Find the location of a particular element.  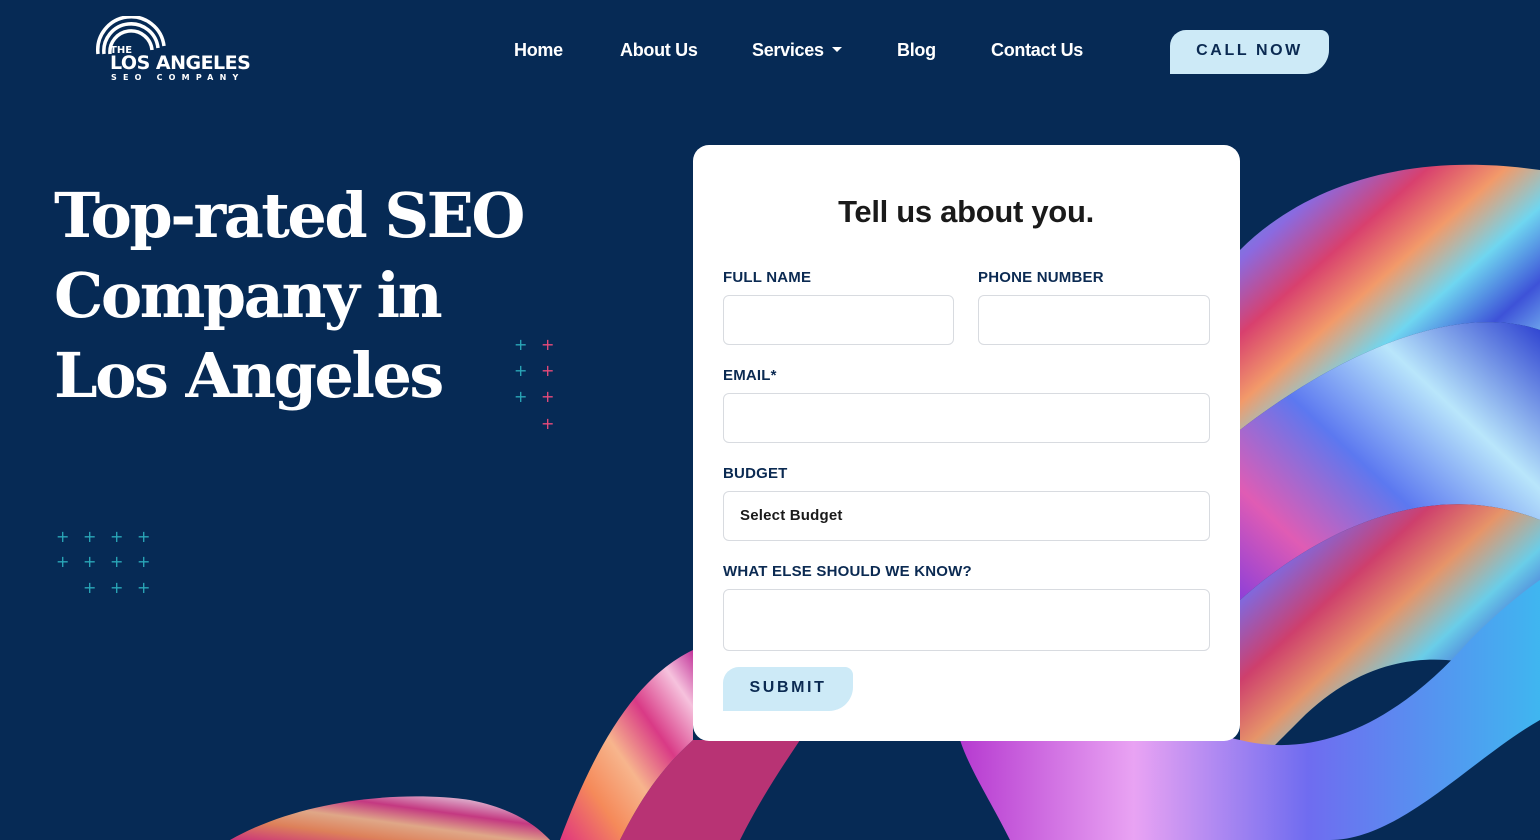

form-title: Tell us about you. is located at coordinates (966, 211).